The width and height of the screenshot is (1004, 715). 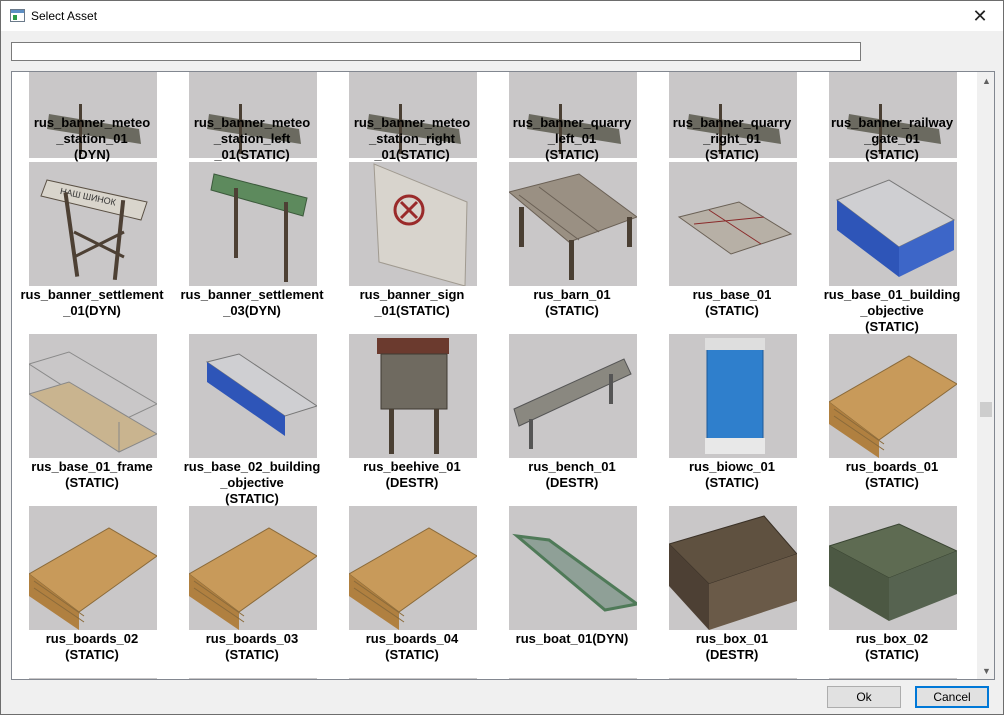 What do you see at coordinates (892, 646) in the screenshot?
I see `asset-label: rus_box_02 (STATIC)` at bounding box center [892, 646].